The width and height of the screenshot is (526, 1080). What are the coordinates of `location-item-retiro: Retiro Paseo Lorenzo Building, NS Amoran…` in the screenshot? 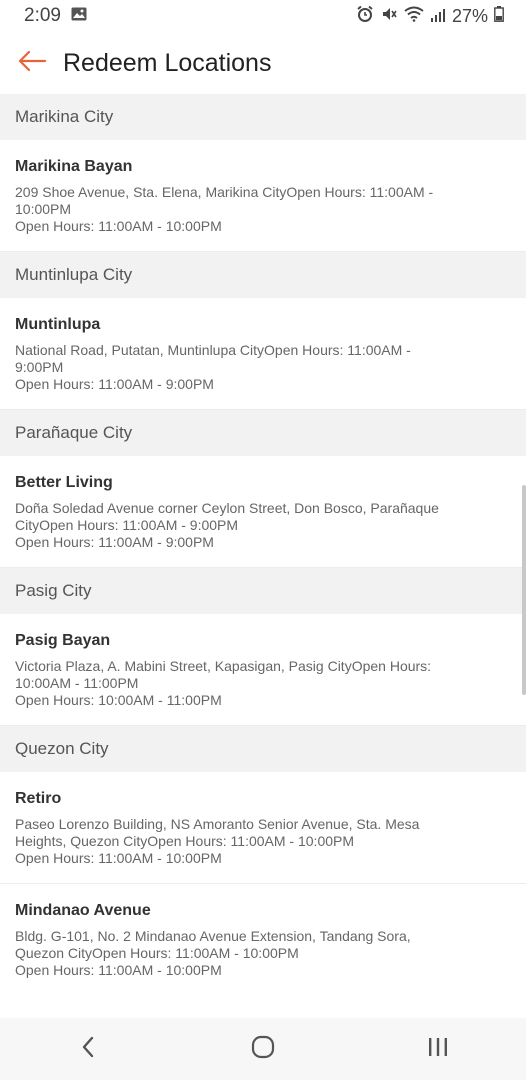 It's located at (263, 828).